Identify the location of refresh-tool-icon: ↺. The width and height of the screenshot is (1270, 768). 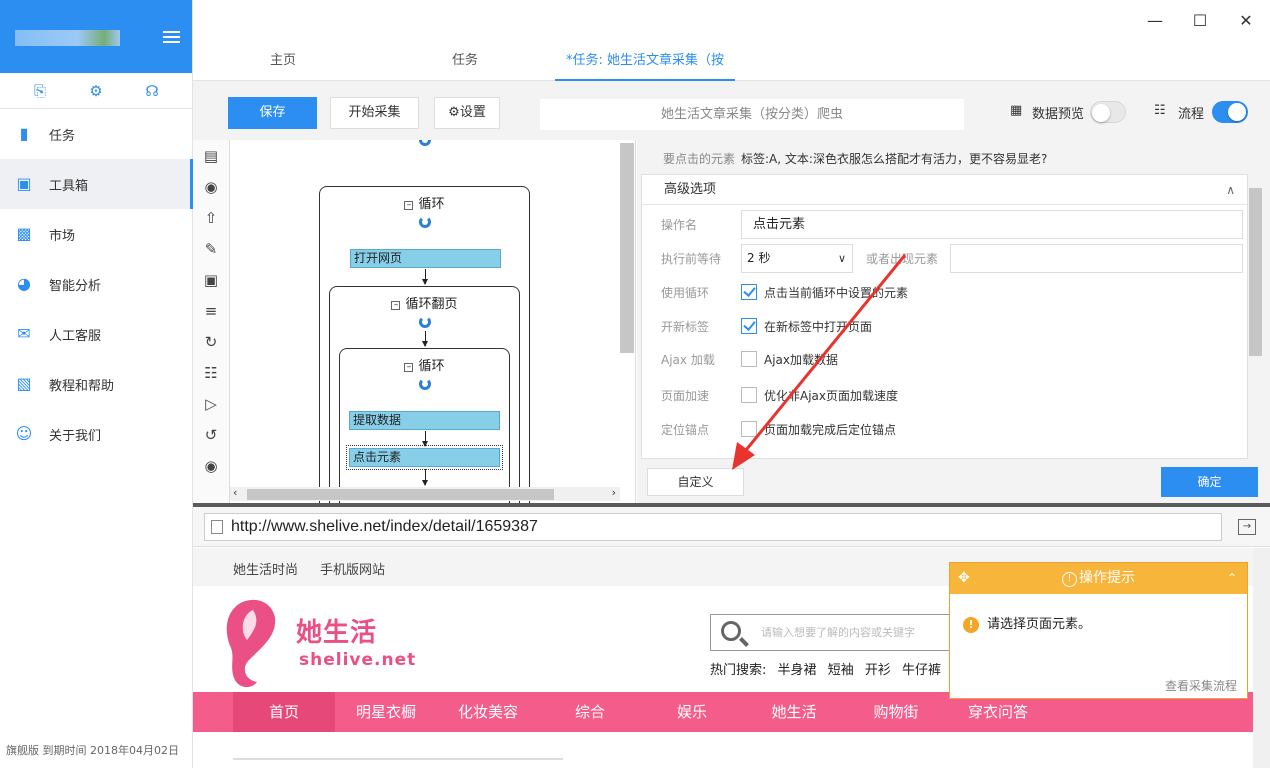
(211, 434).